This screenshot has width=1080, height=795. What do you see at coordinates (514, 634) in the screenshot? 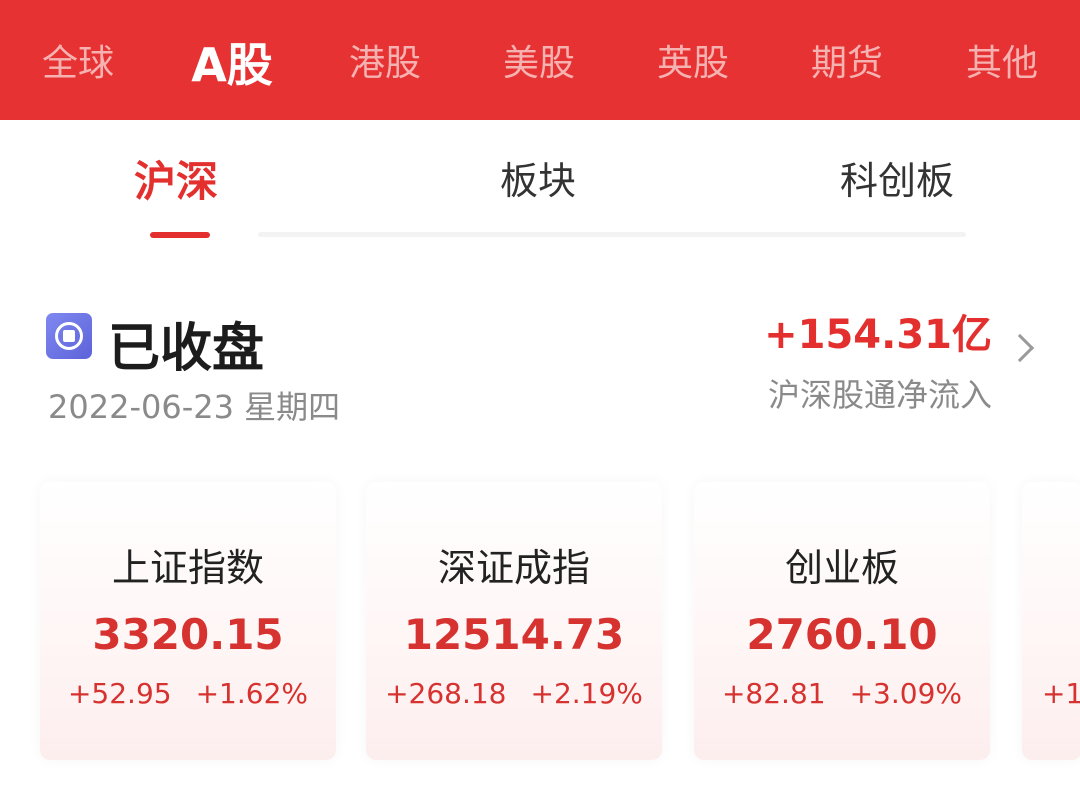
I see `index-value: 12514.73` at bounding box center [514, 634].